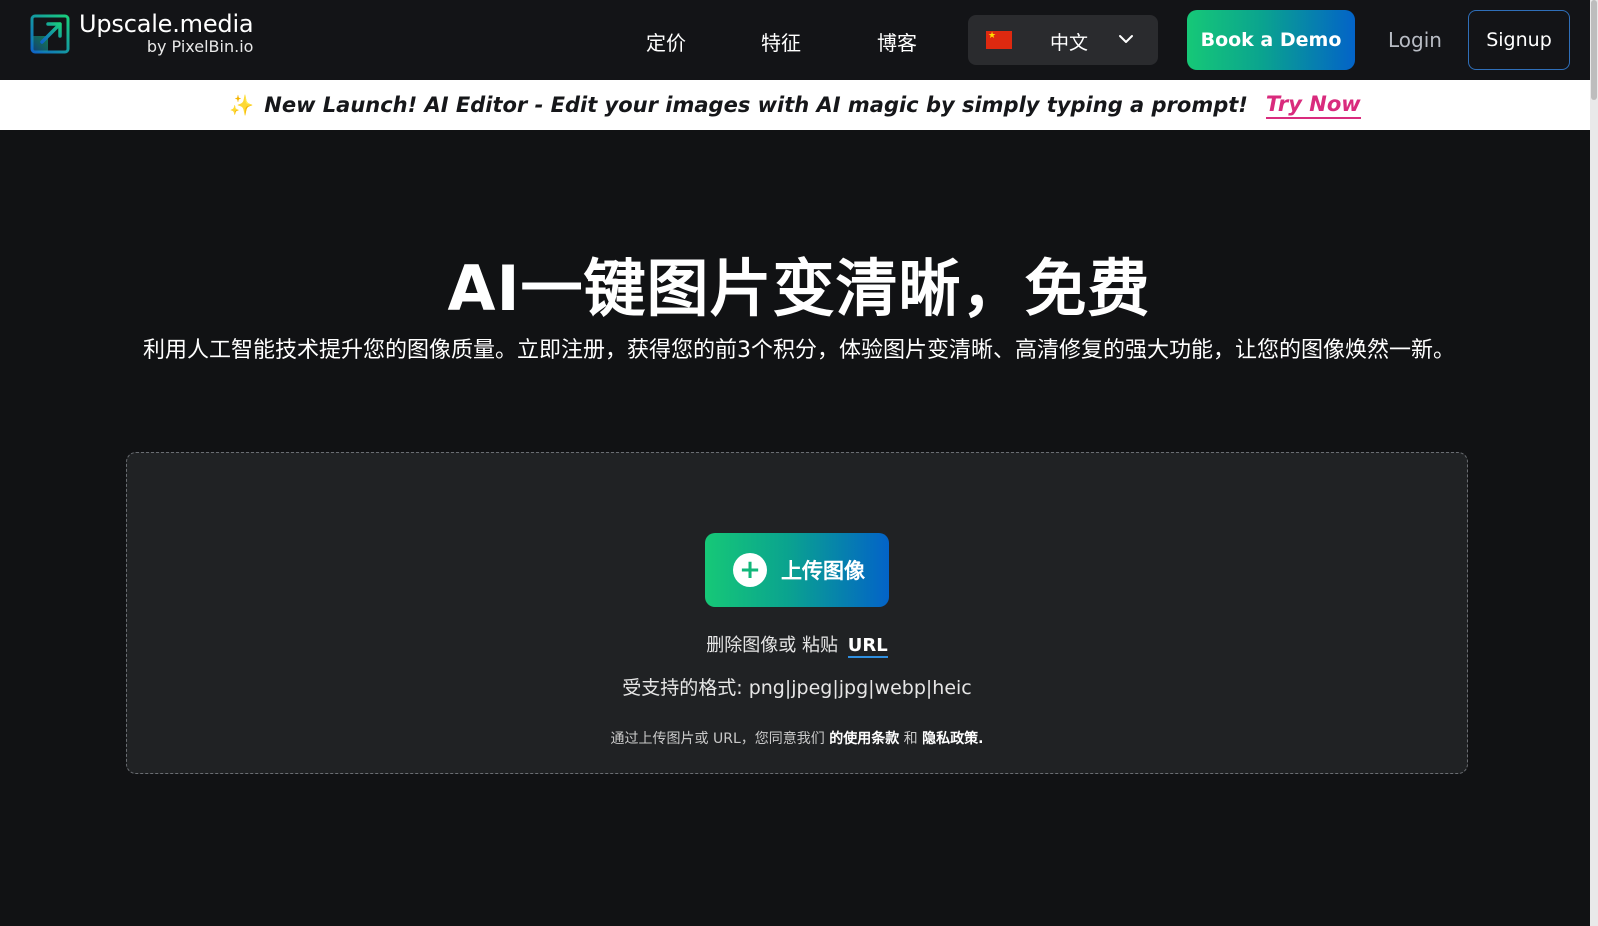  I want to click on signup-button: Signup, so click(1519, 40).